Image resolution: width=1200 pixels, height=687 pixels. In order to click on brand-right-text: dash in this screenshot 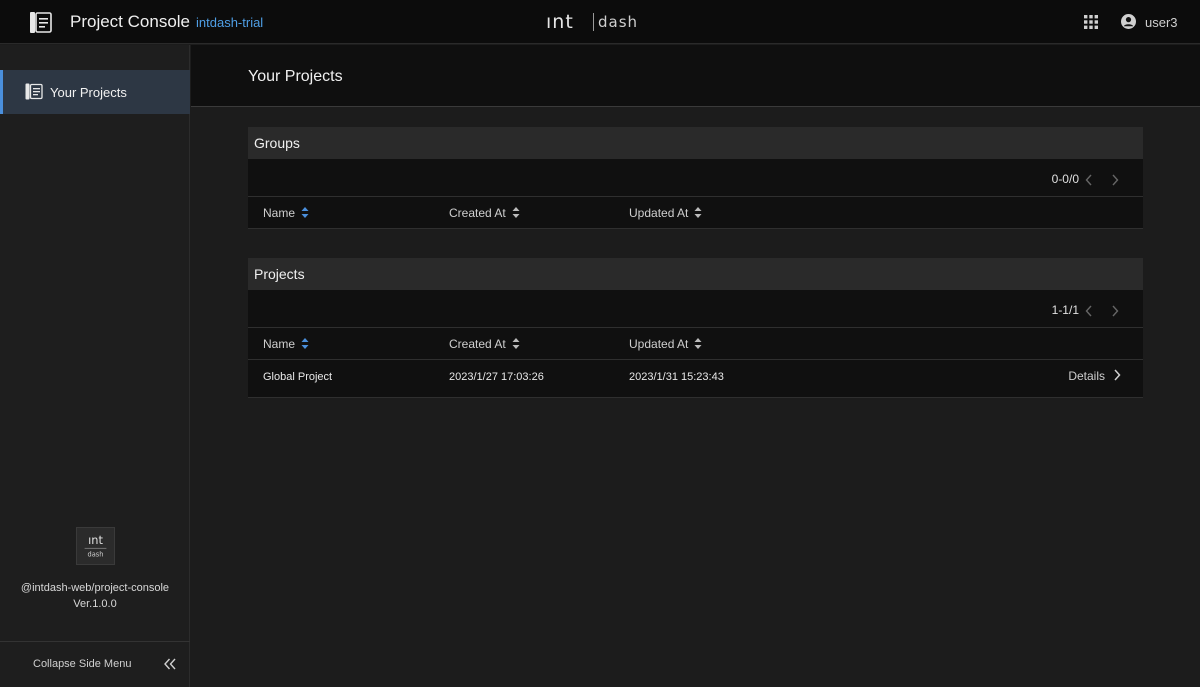, I will do `click(618, 22)`.